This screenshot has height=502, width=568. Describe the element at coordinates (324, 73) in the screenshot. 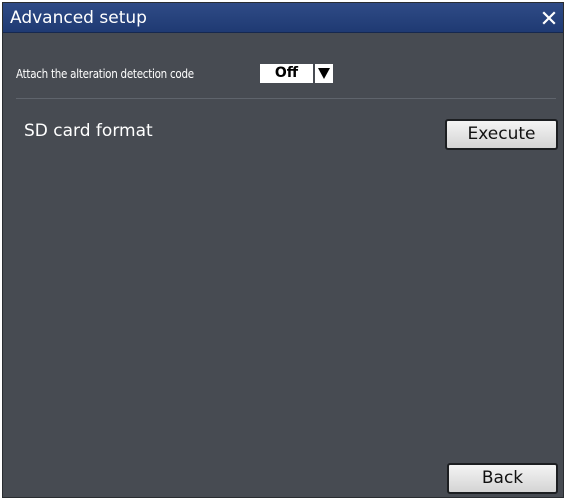

I see `dropdown-arrow-icon` at that location.